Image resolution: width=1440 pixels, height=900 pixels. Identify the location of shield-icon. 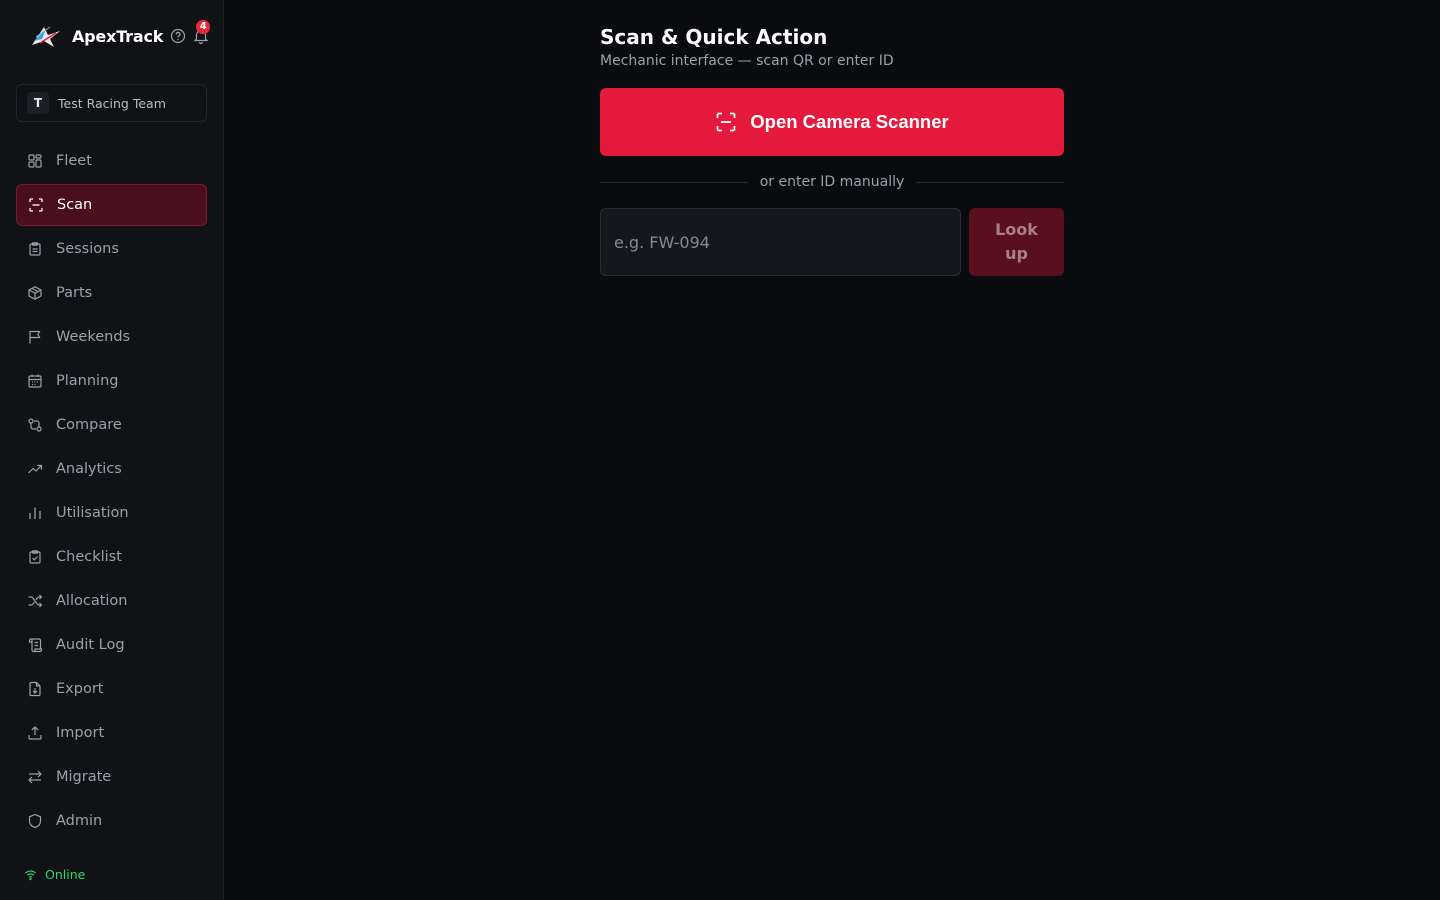
(35, 821).